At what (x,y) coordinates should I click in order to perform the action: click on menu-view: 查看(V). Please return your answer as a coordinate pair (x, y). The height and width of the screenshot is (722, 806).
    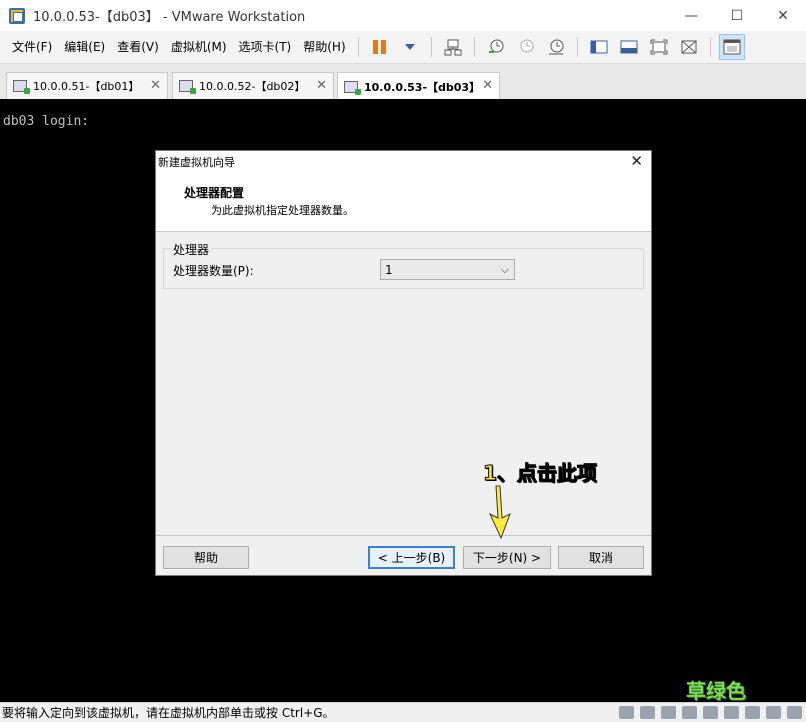
    Looking at the image, I should click on (138, 47).